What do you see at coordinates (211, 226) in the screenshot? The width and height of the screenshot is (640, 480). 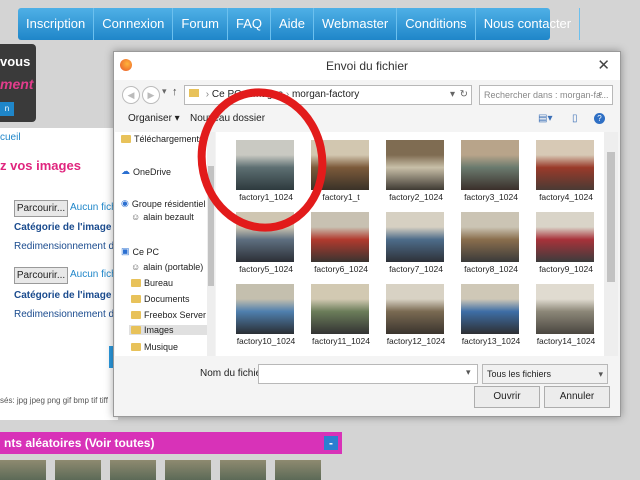 I see `nav-scrollbar-thumb` at bounding box center [211, 226].